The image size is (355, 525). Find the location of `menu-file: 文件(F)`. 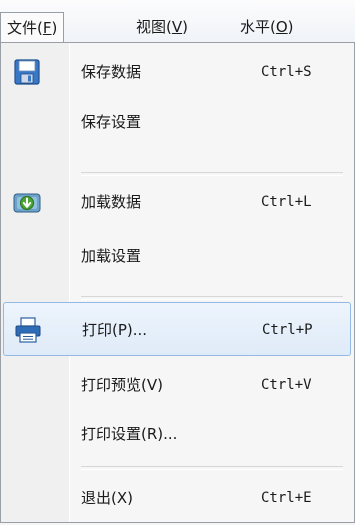

menu-file: 文件(F) is located at coordinates (32, 27).